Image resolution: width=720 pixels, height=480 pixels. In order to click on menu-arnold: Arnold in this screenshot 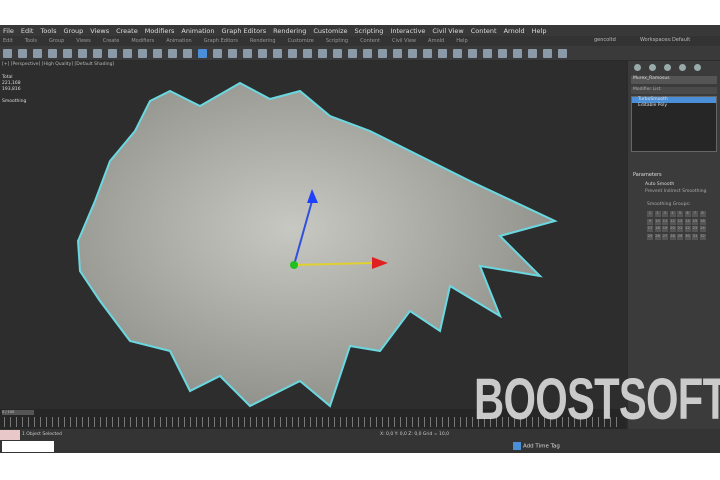, I will do `click(514, 31)`.